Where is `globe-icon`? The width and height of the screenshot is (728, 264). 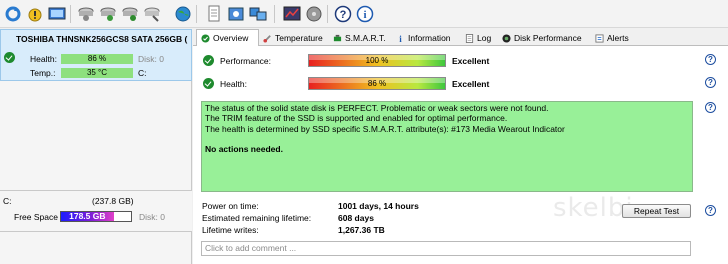 globe-icon is located at coordinates (183, 14).